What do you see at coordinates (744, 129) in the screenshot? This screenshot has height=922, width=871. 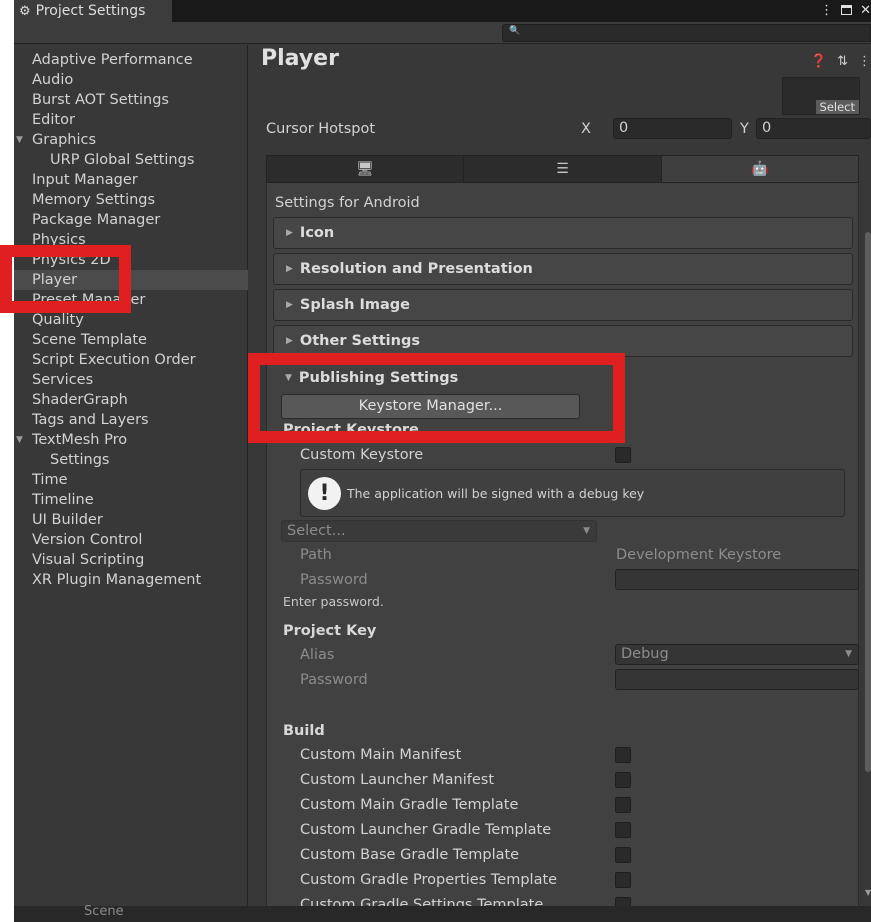 I see `hotspot-y-label: Y` at bounding box center [744, 129].